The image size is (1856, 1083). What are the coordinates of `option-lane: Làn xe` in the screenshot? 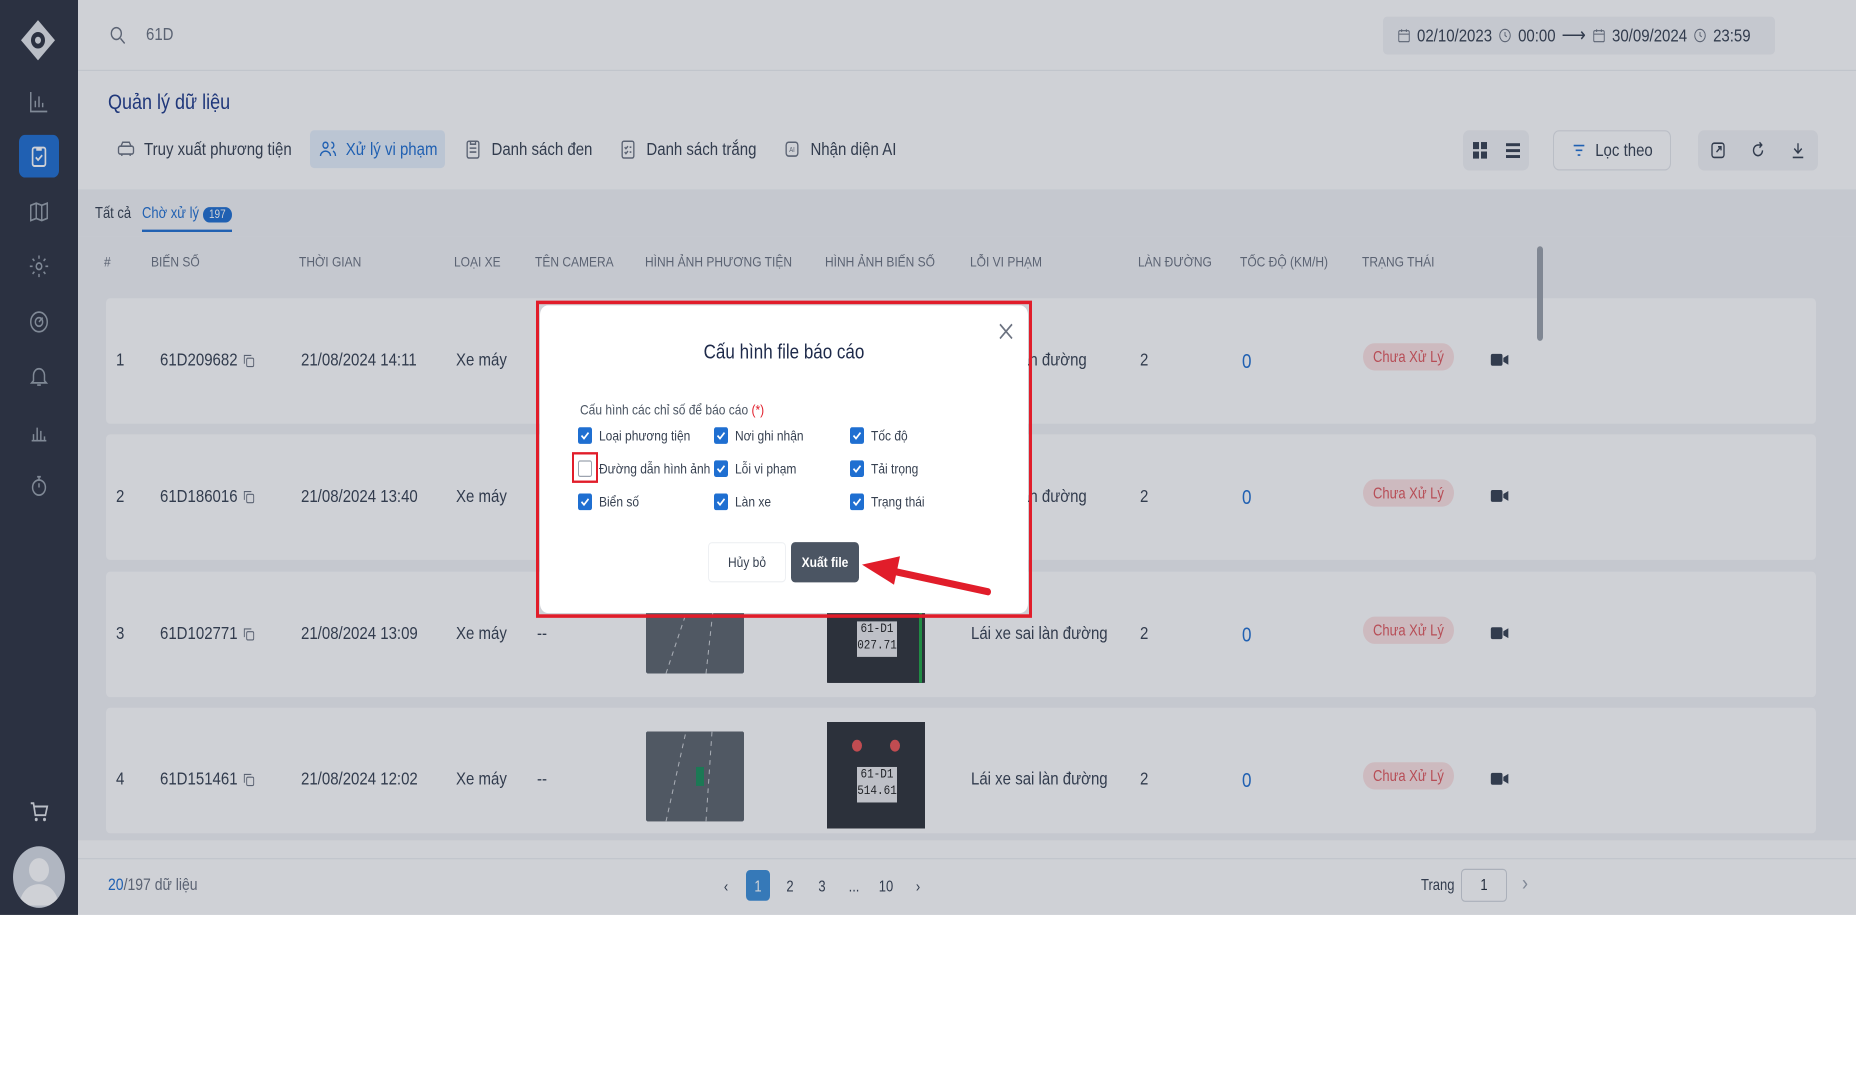 It's located at (743, 502).